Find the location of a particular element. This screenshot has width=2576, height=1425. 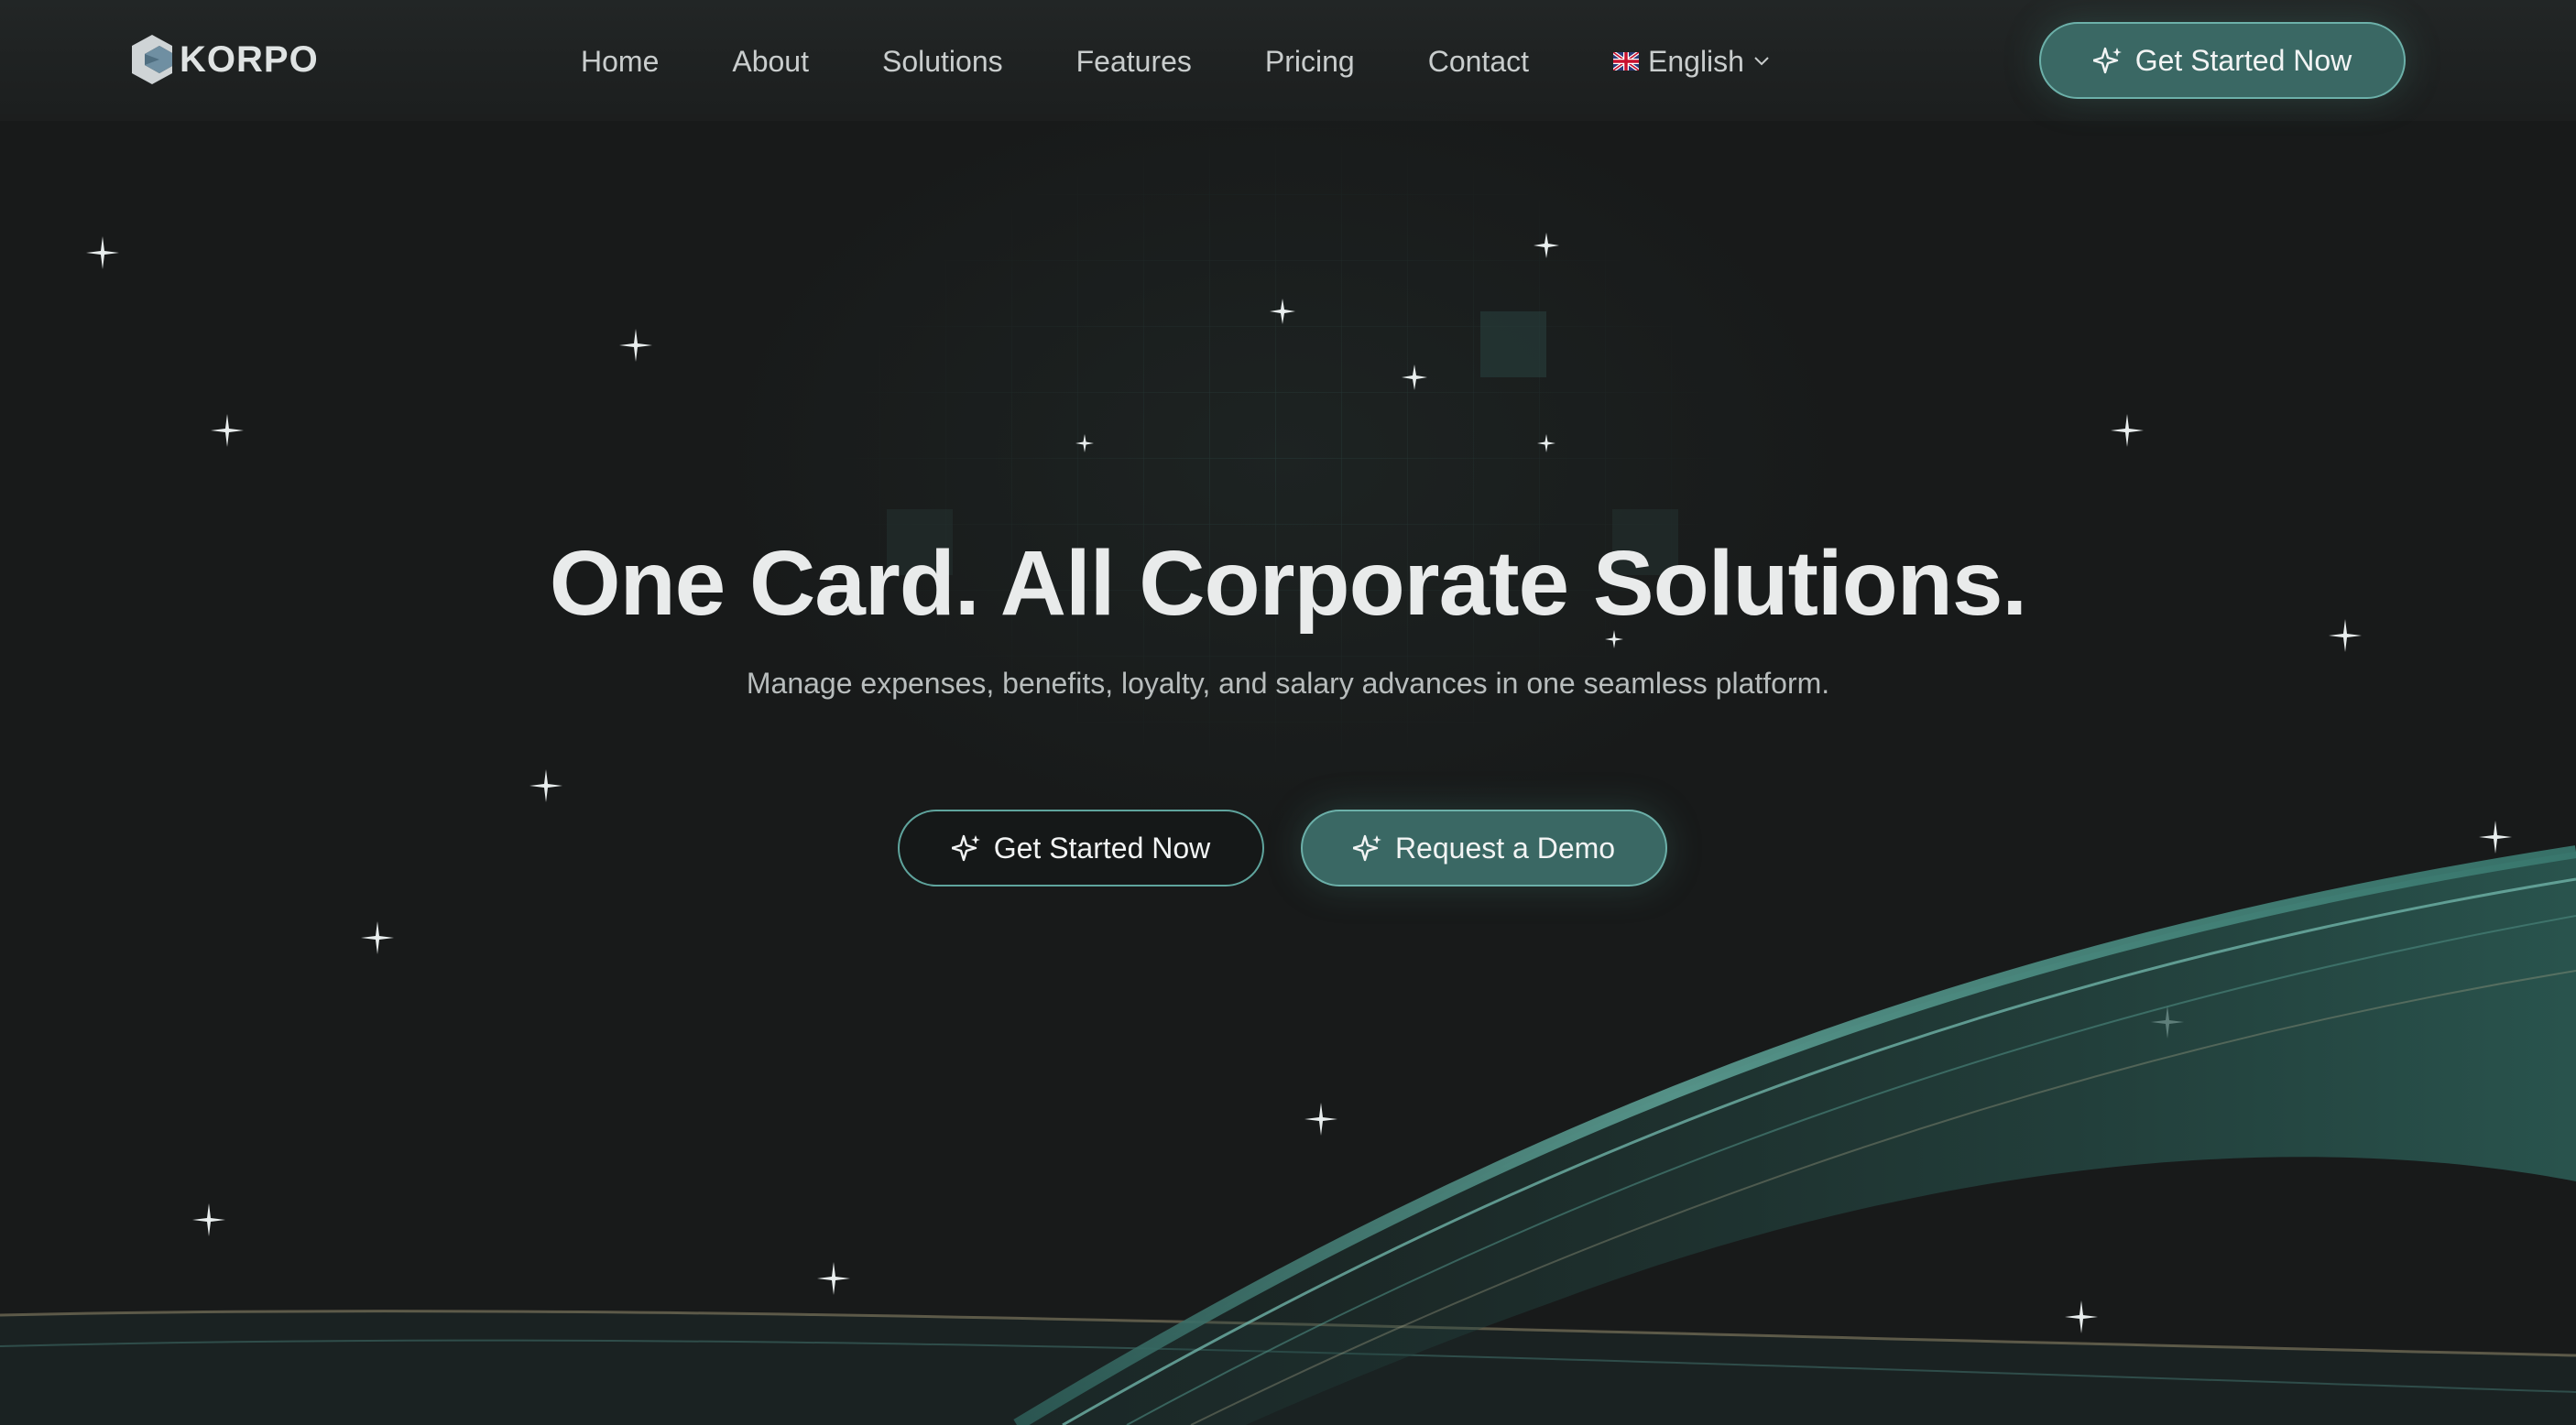

brand-name: KORPO is located at coordinates (249, 59).